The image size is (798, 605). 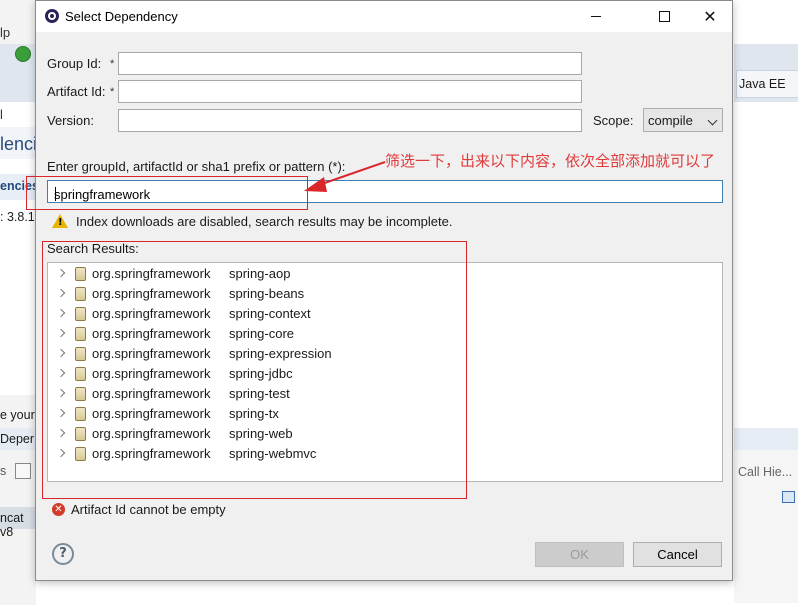 I want to click on leave-fragment: e your, so click(x=17, y=415).